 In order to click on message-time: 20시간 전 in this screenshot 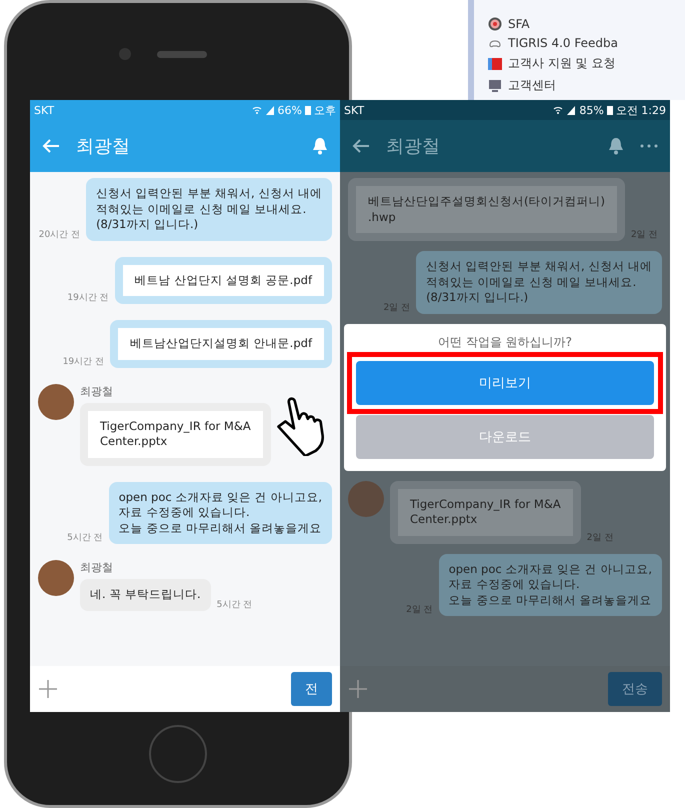, I will do `click(59, 234)`.